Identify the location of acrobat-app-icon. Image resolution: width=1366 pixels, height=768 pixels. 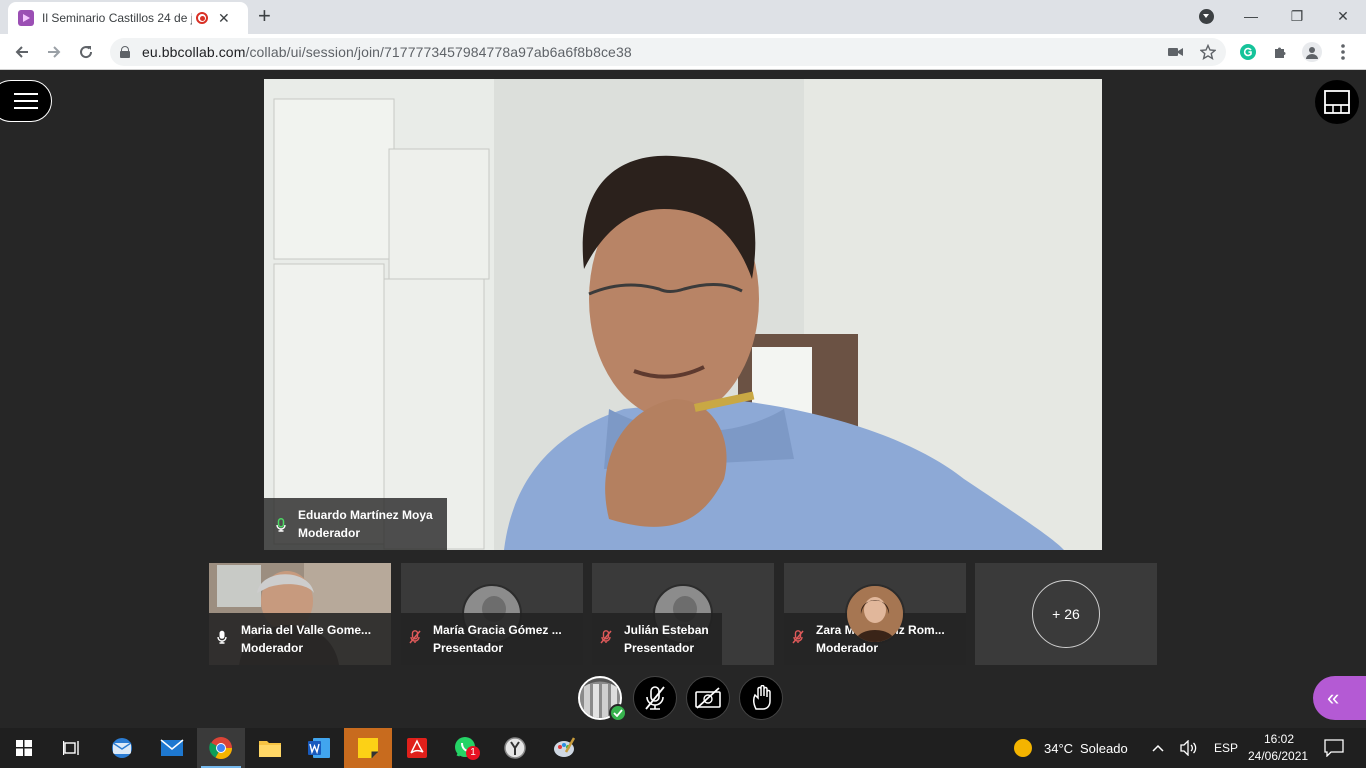
(417, 748).